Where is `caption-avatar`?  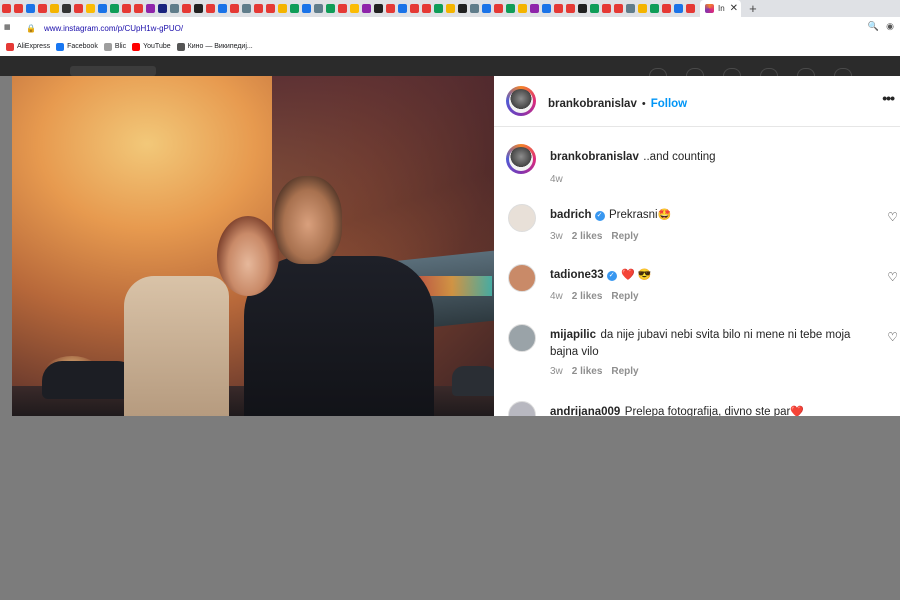 caption-avatar is located at coordinates (521, 159).